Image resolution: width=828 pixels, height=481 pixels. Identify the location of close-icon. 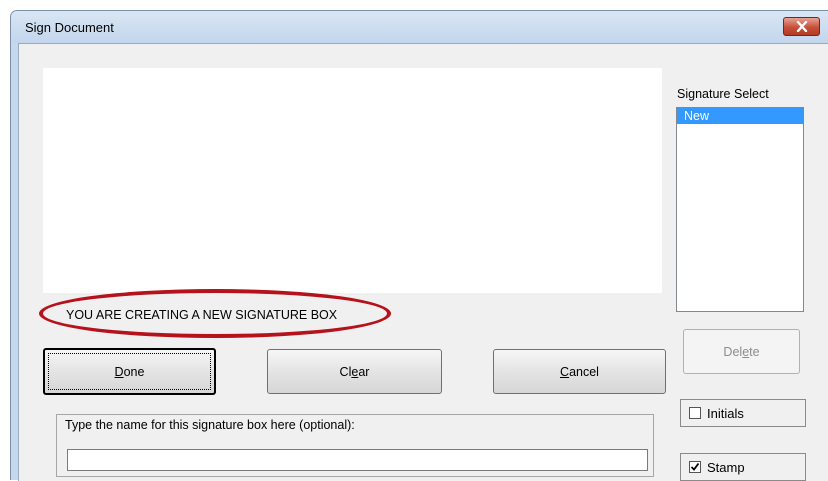
(801, 26).